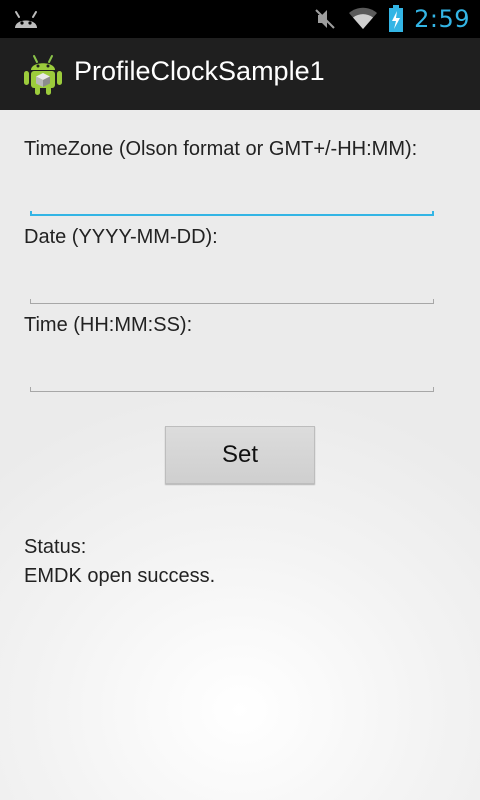 This screenshot has width=480, height=800. I want to click on app-title: ProfileClockSample1, so click(199, 71).